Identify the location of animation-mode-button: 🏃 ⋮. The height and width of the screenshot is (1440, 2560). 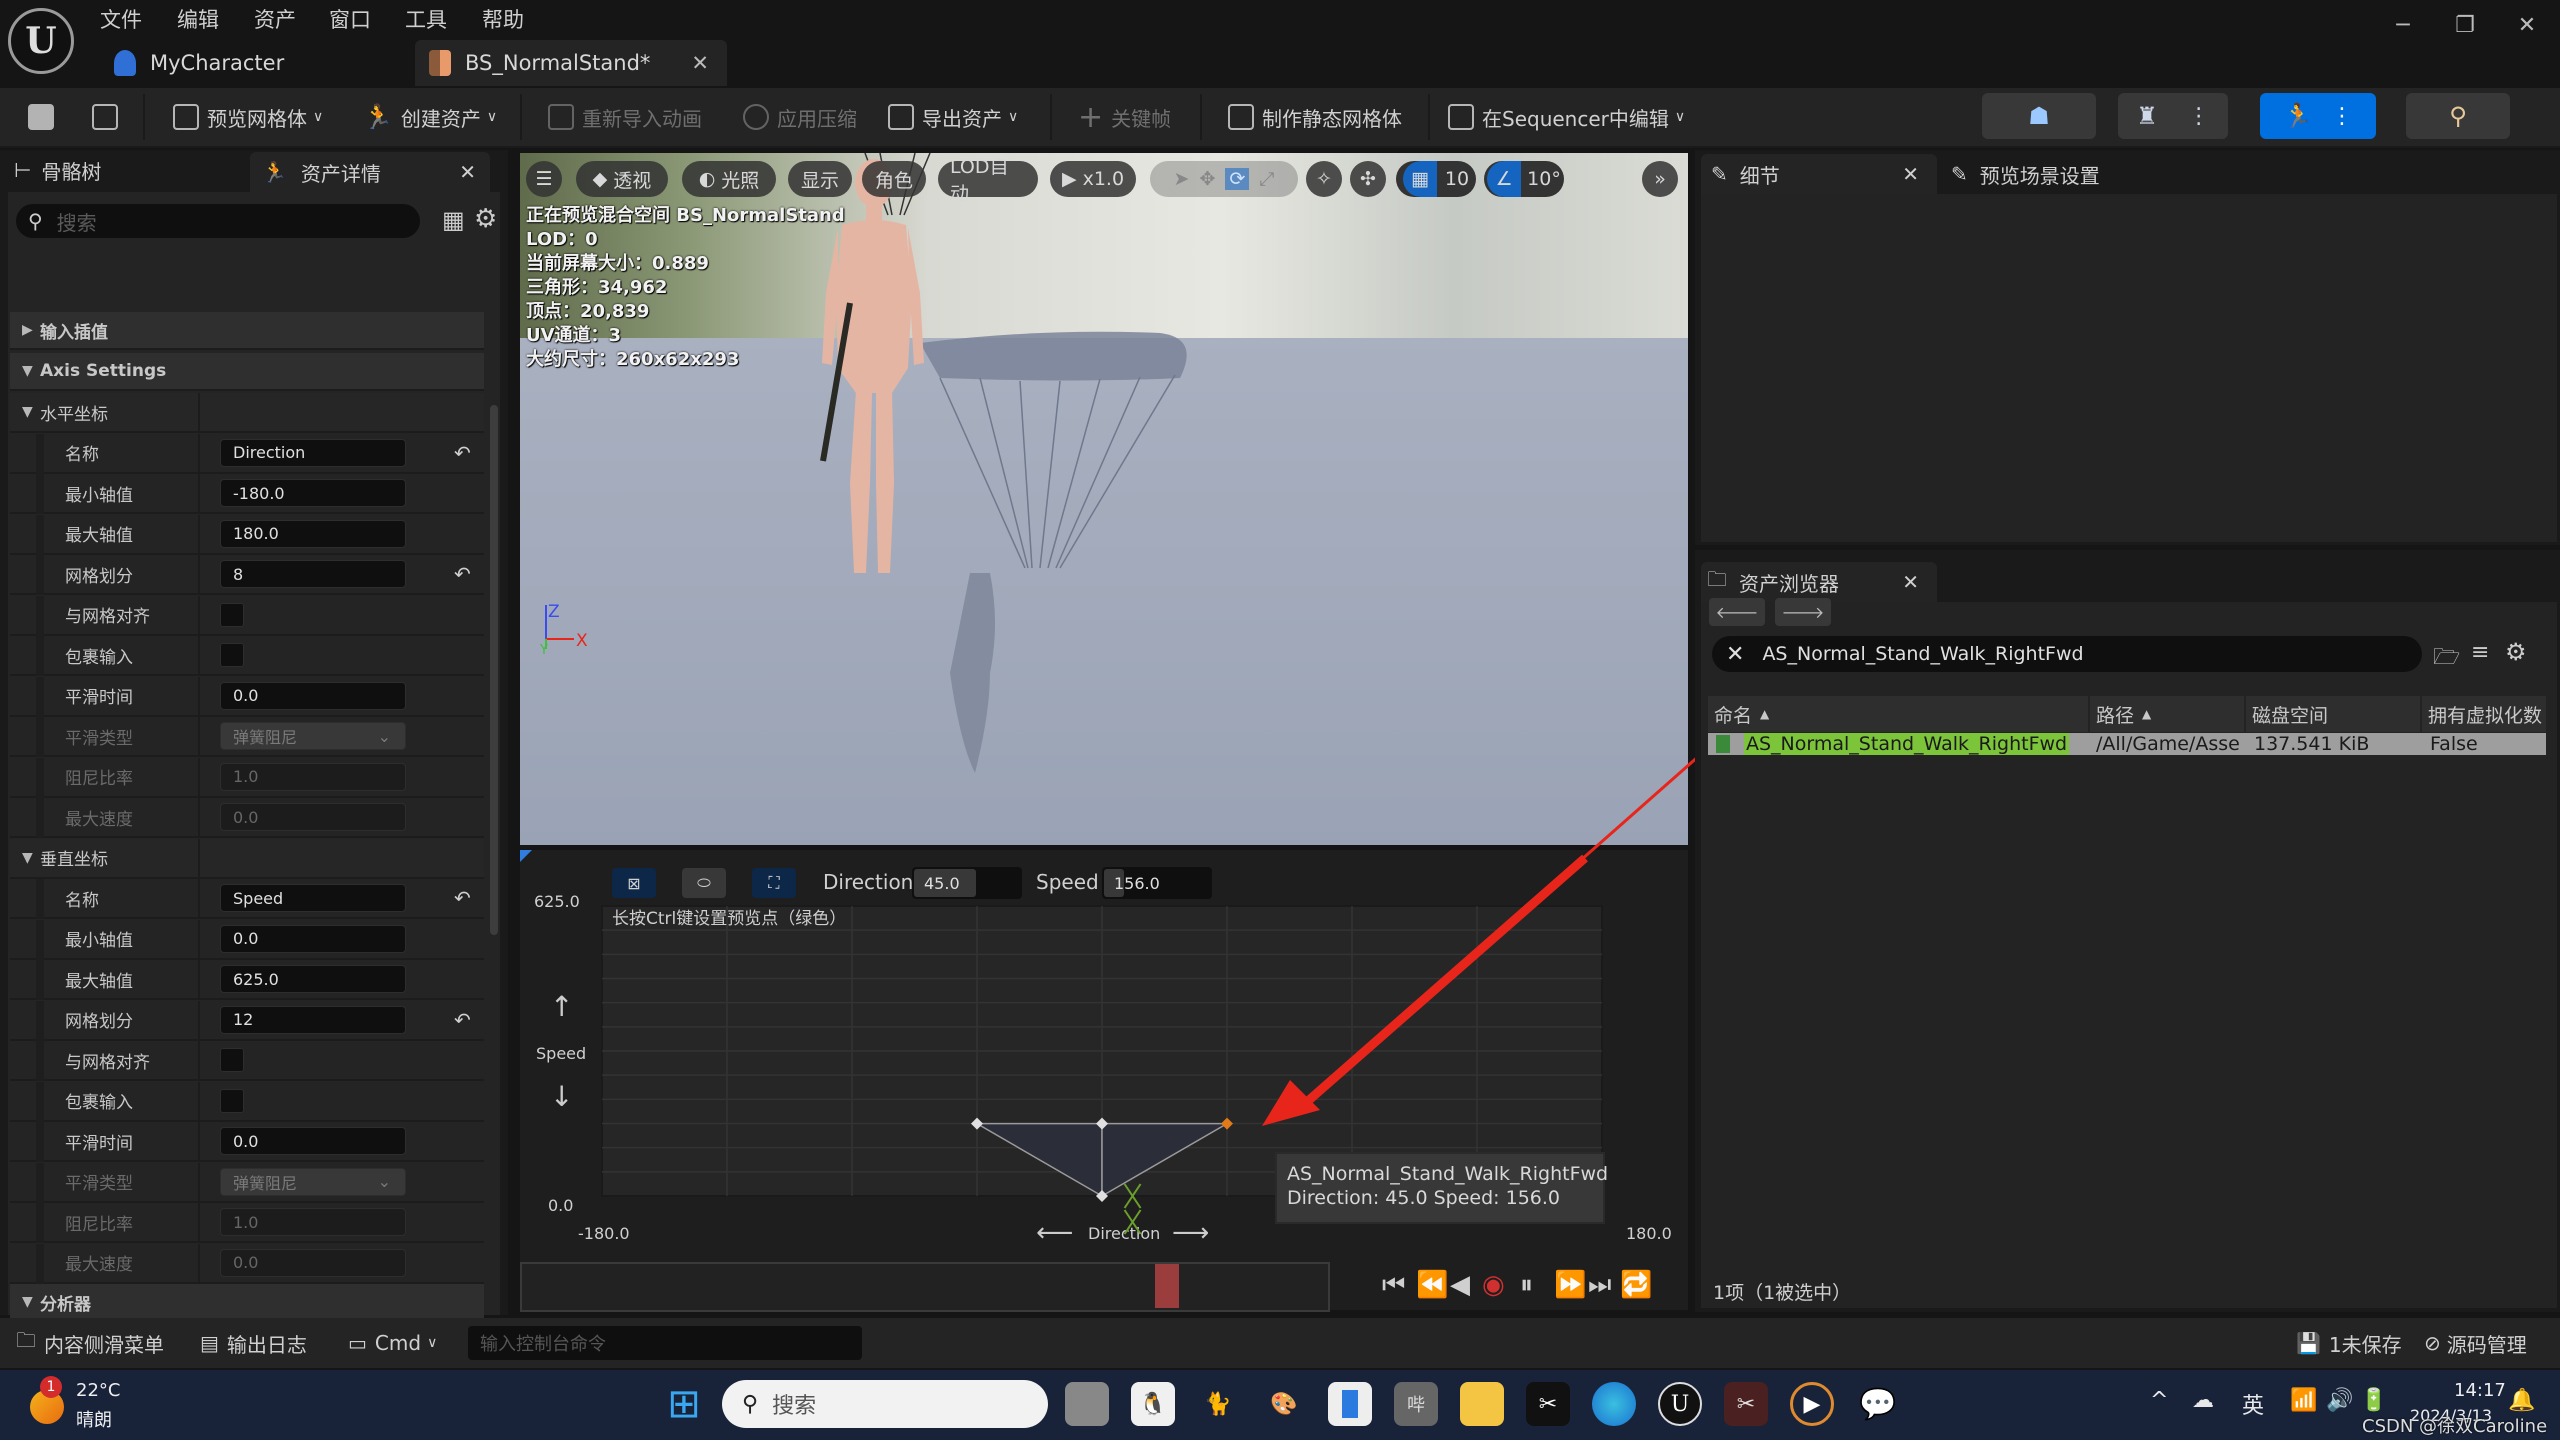
(2318, 116).